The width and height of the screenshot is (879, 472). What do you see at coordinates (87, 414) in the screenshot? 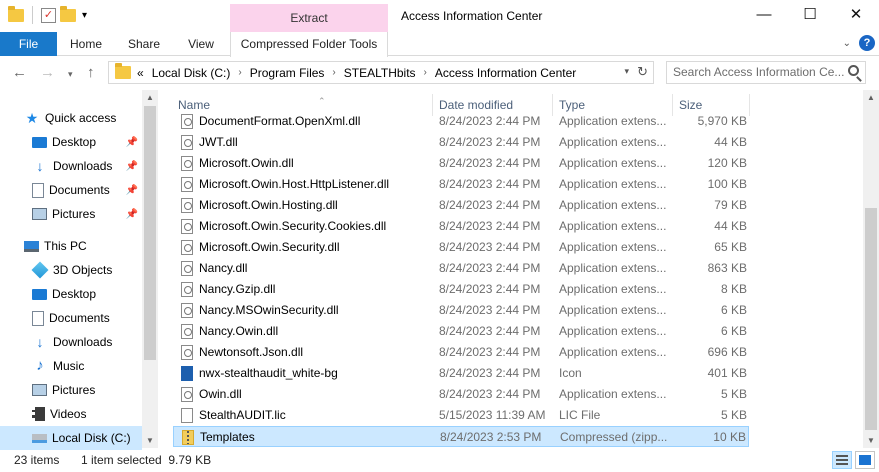
I see `nav-item-videos: Videos` at bounding box center [87, 414].